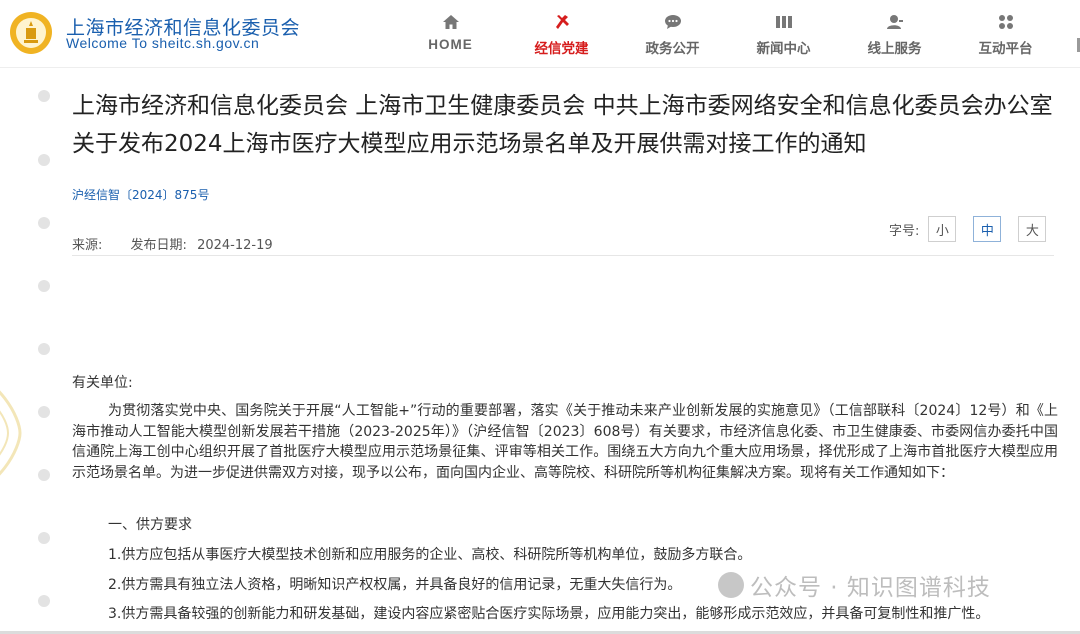 Image resolution: width=1080 pixels, height=634 pixels. What do you see at coordinates (672, 34) in the screenshot?
I see `nav-item-government-affairs: 政务公开` at bounding box center [672, 34].